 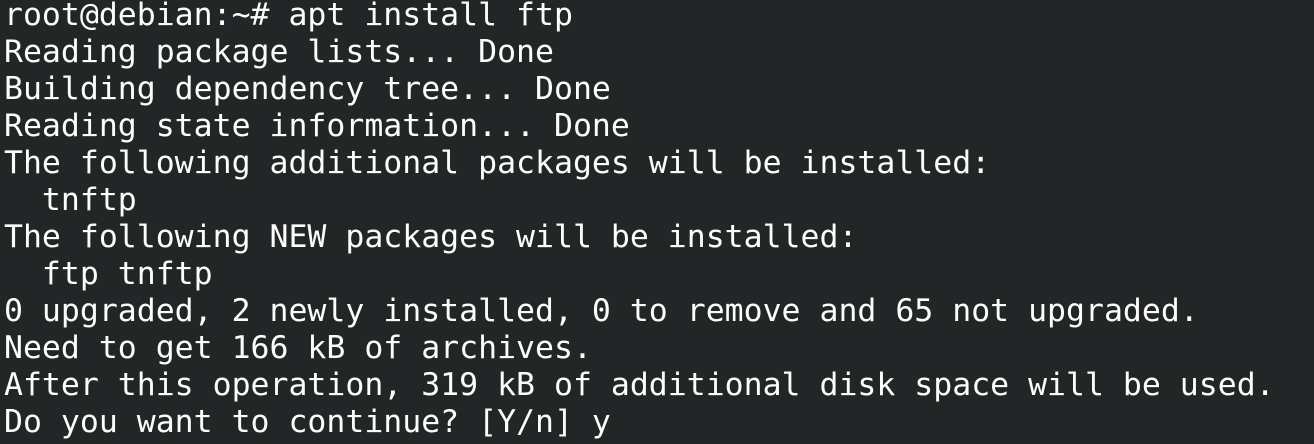 What do you see at coordinates (317, 126) in the screenshot?
I see `output-line: Reading state information... Done` at bounding box center [317, 126].